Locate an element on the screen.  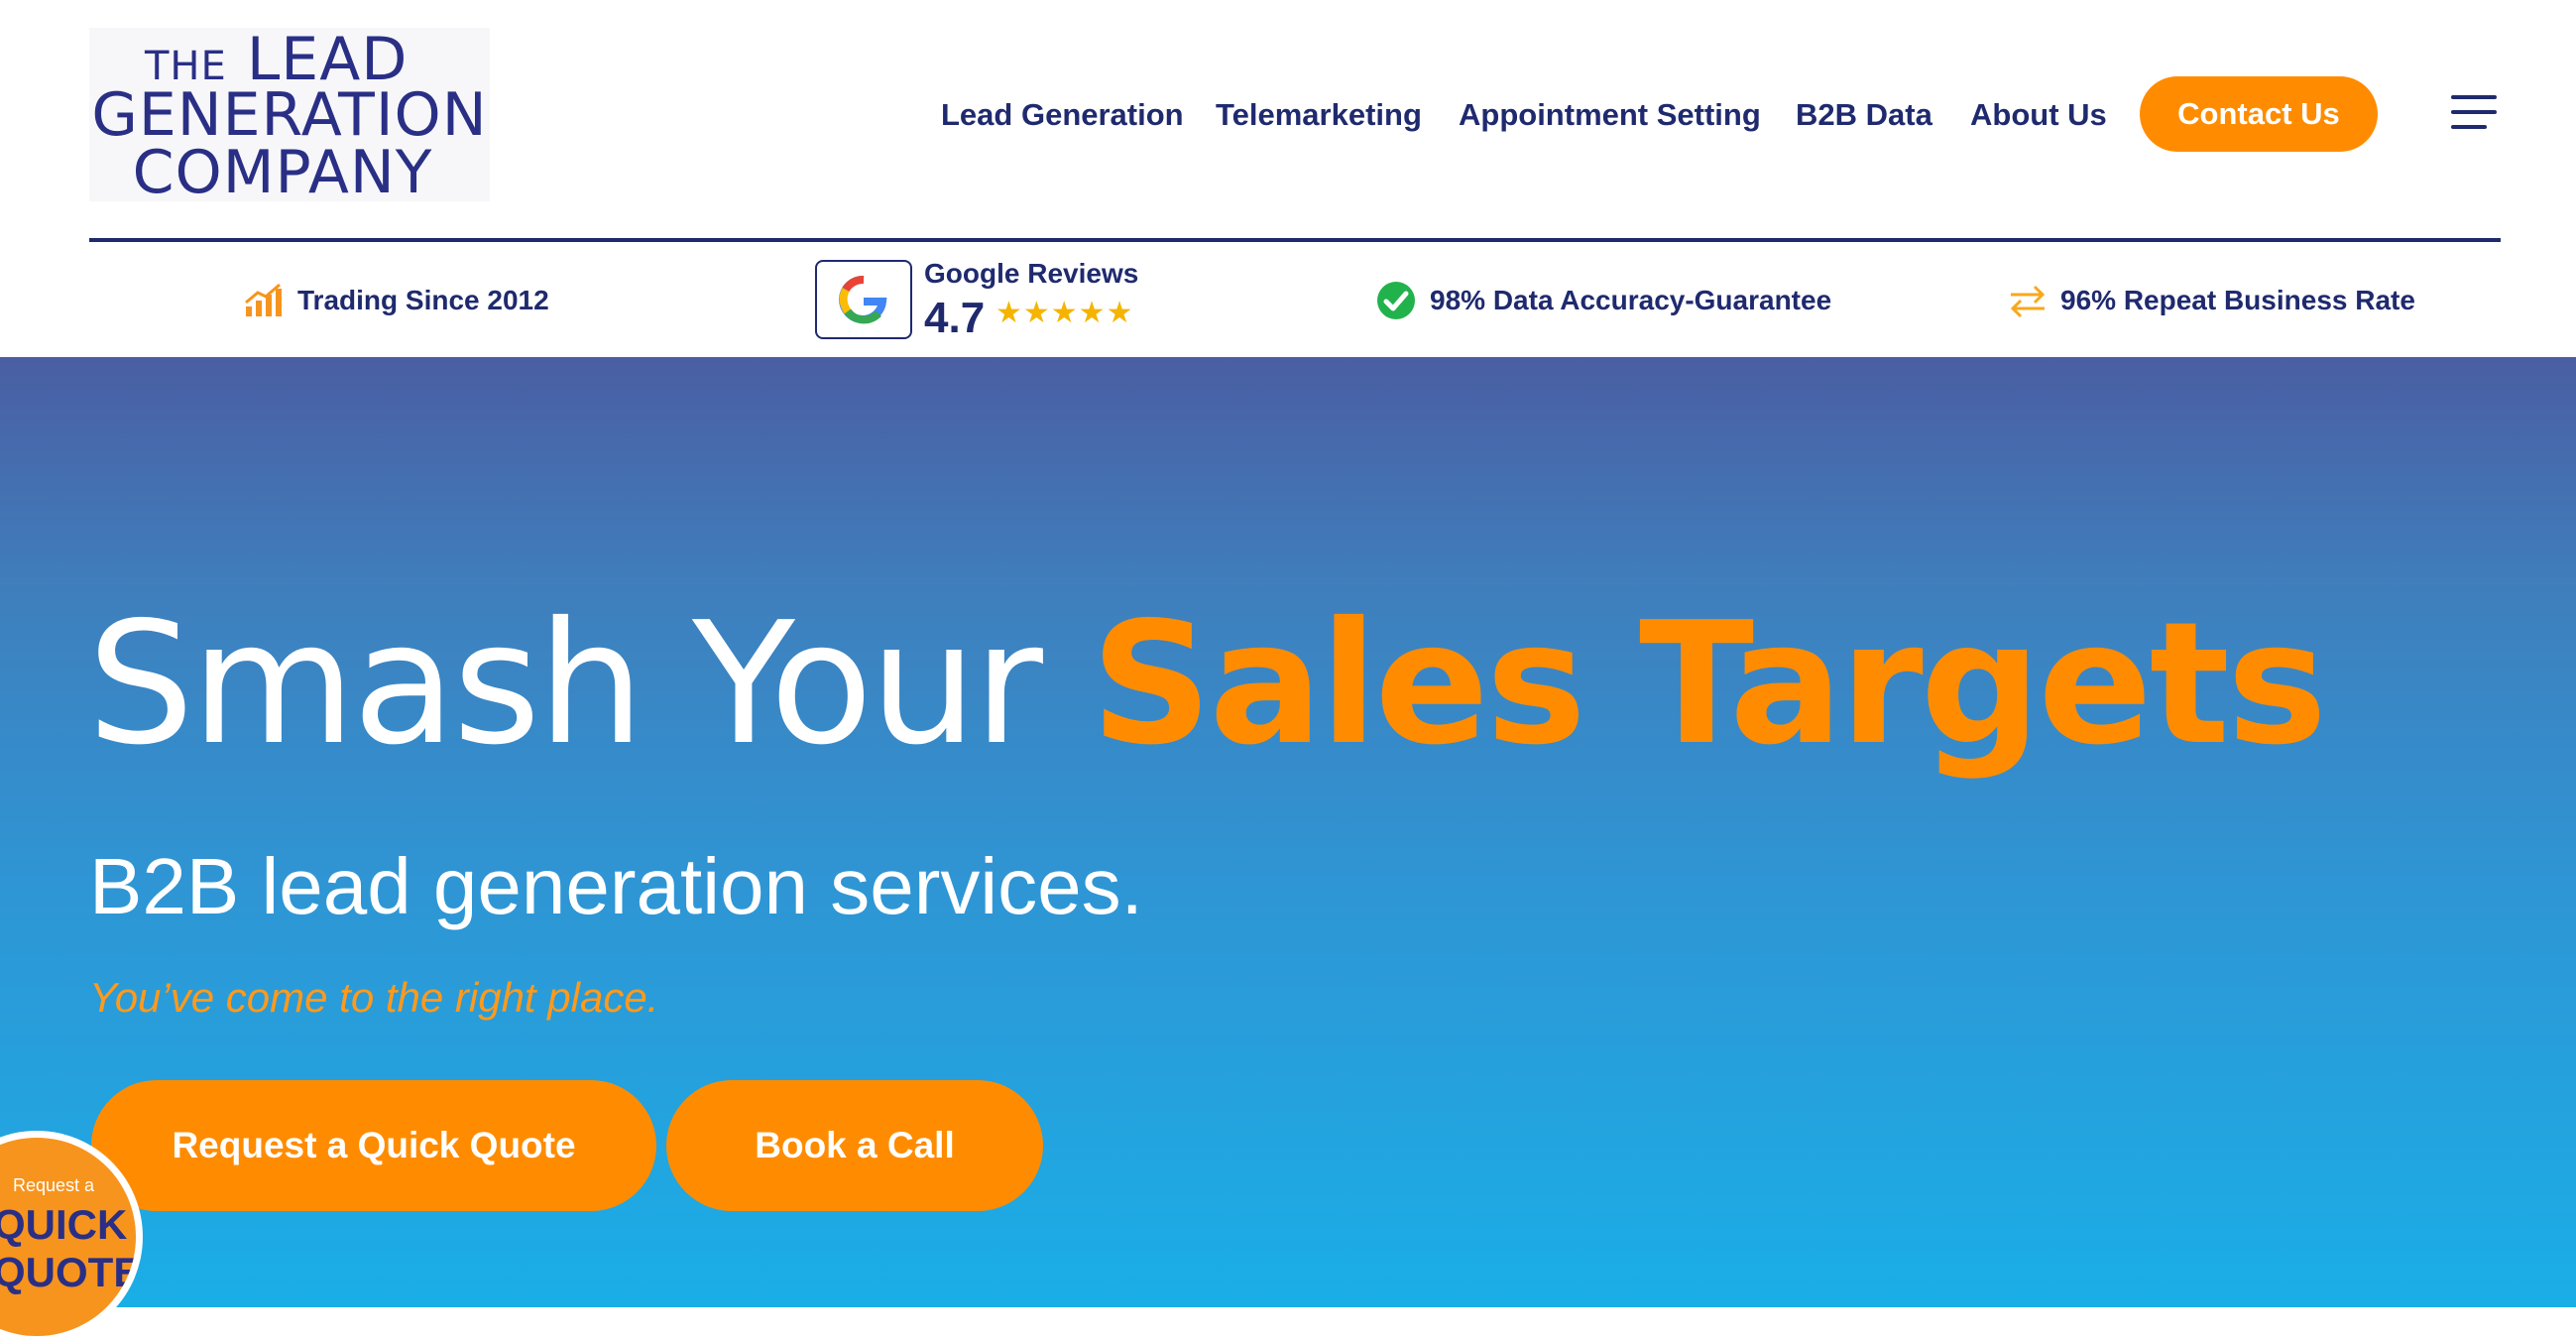
nav-lead-generation-link: Lead Generation is located at coordinates (1062, 115).